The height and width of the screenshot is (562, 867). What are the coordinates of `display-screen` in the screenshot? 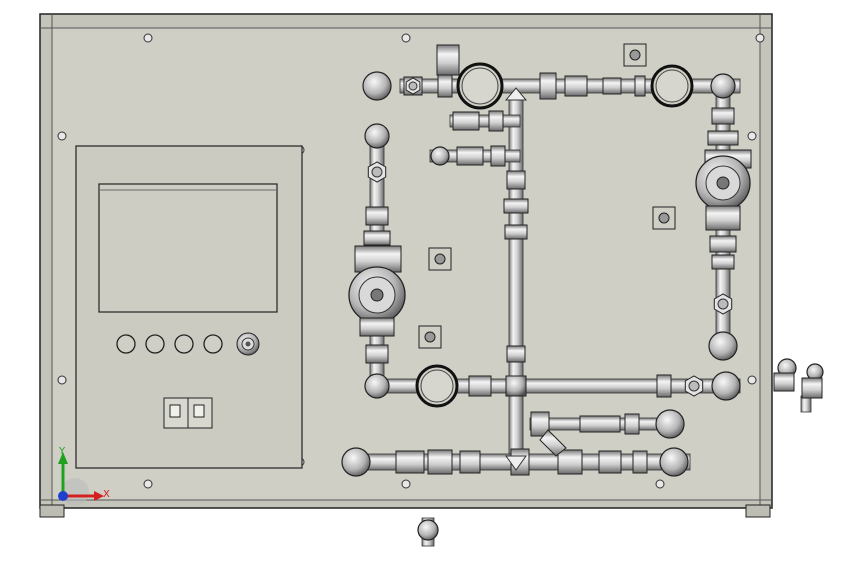 It's located at (188, 248).